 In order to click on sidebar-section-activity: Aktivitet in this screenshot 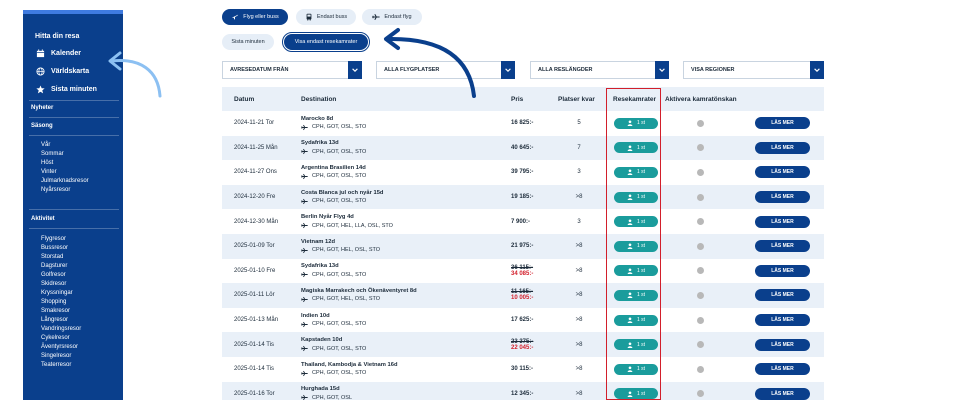, I will do `click(43, 219)`.